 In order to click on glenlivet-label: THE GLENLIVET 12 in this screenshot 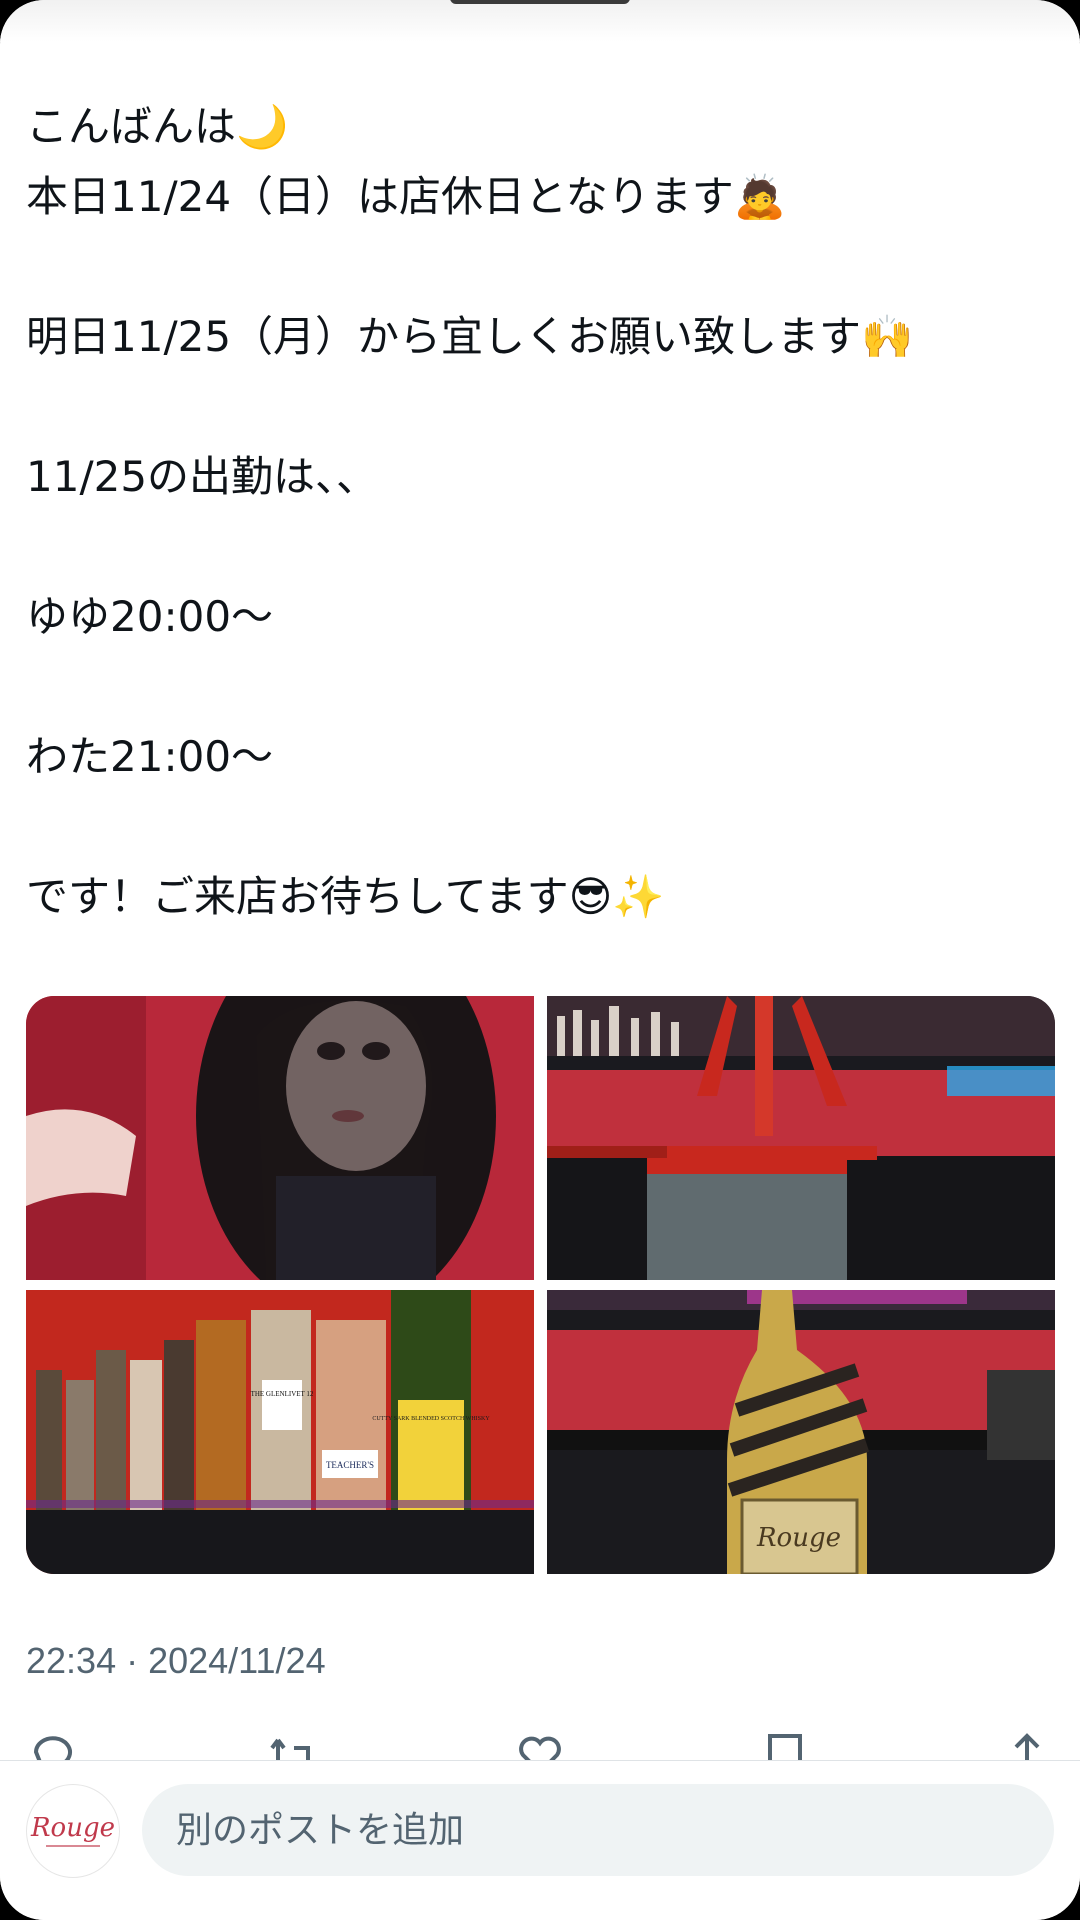, I will do `click(282, 1394)`.